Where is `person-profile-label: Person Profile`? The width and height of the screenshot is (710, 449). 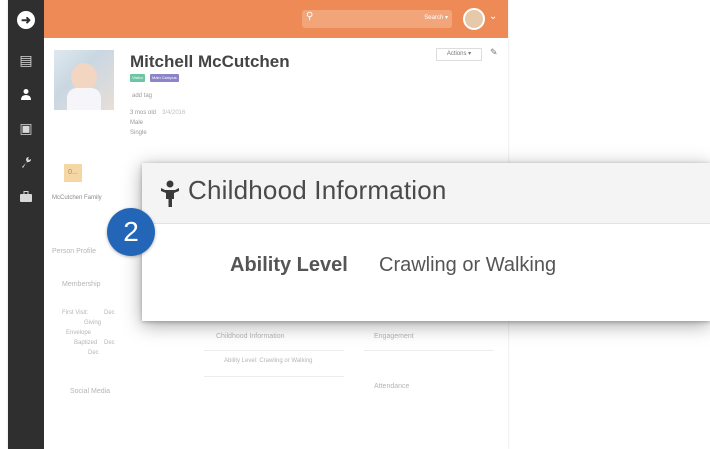
person-profile-label: Person Profile is located at coordinates (74, 251).